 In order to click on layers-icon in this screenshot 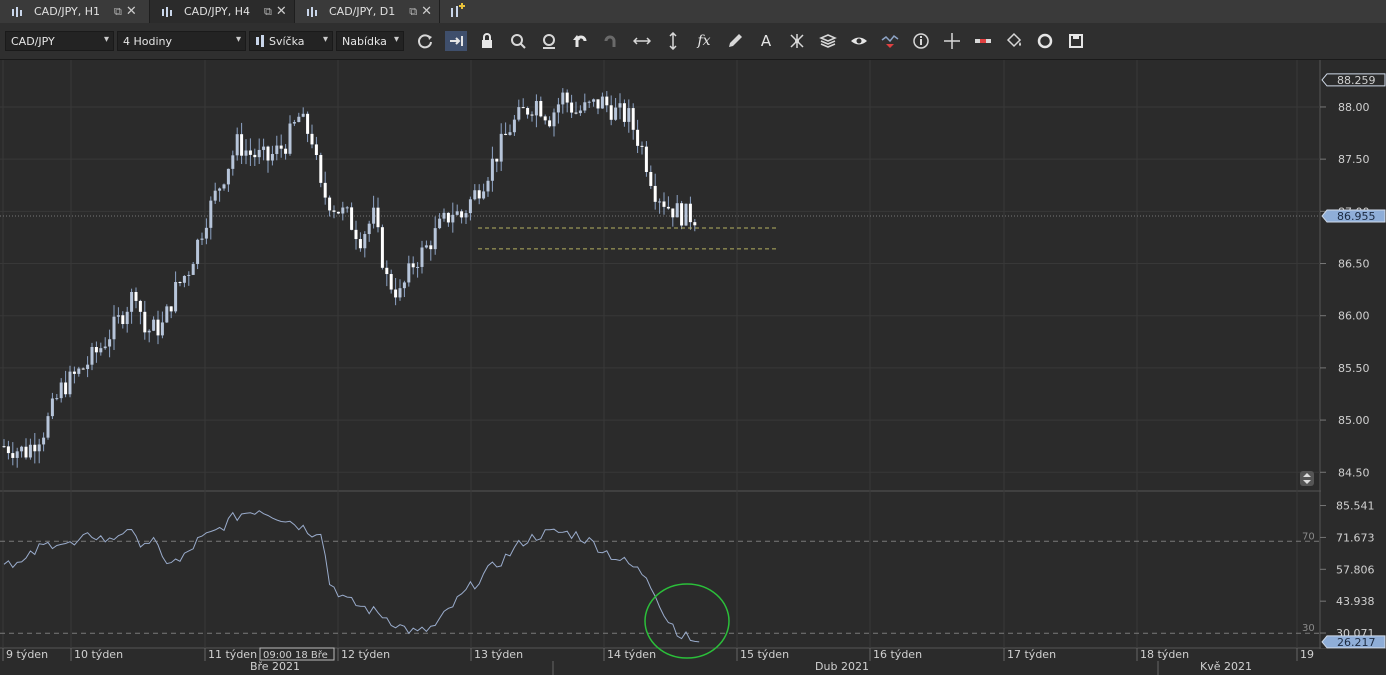, I will do `click(828, 41)`.